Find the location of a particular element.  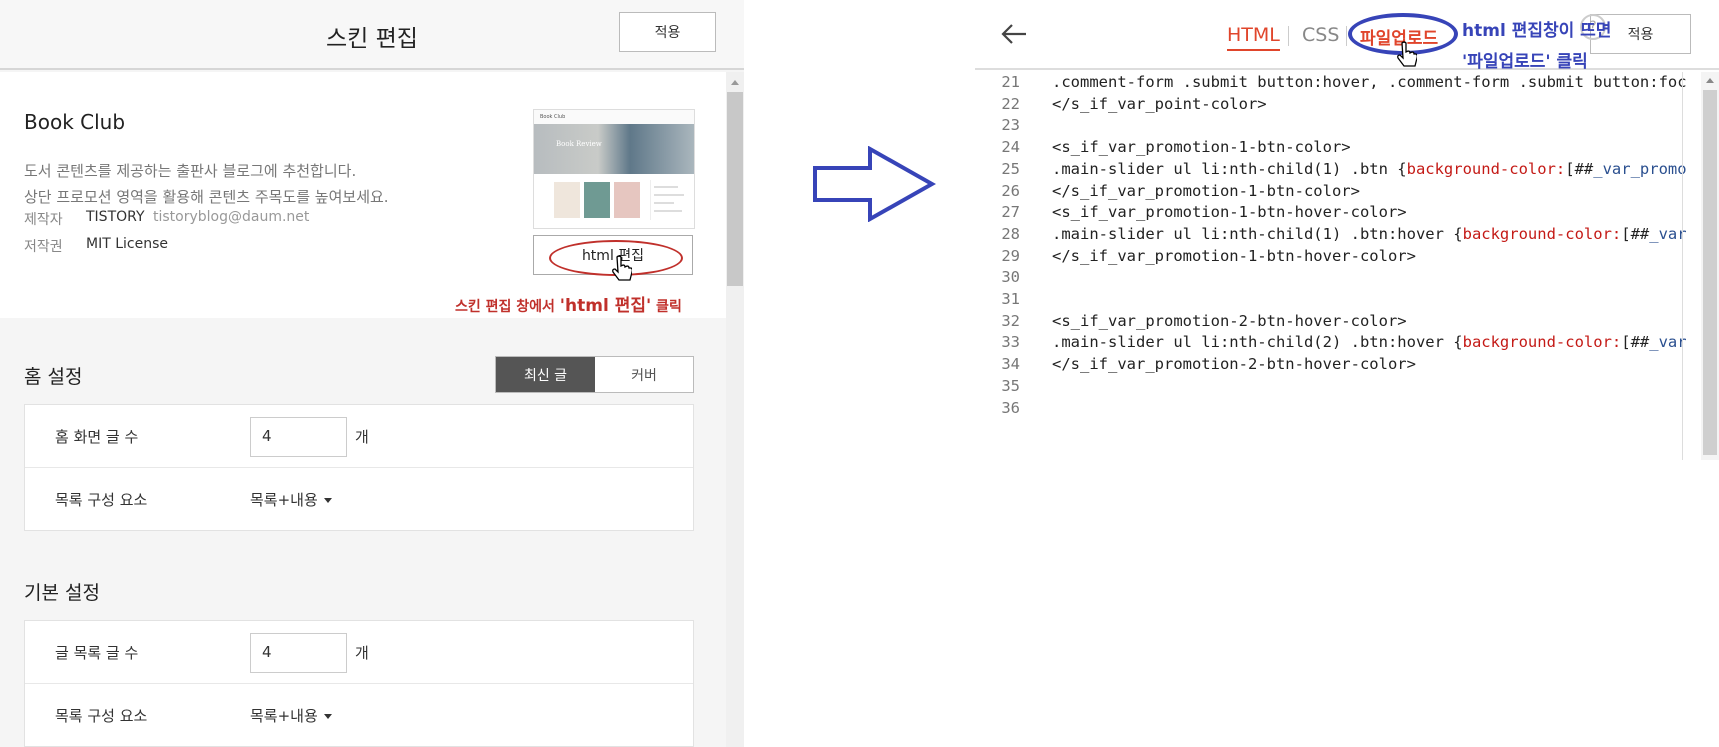

home-settings-title: 홈 설정 is located at coordinates (53, 377).